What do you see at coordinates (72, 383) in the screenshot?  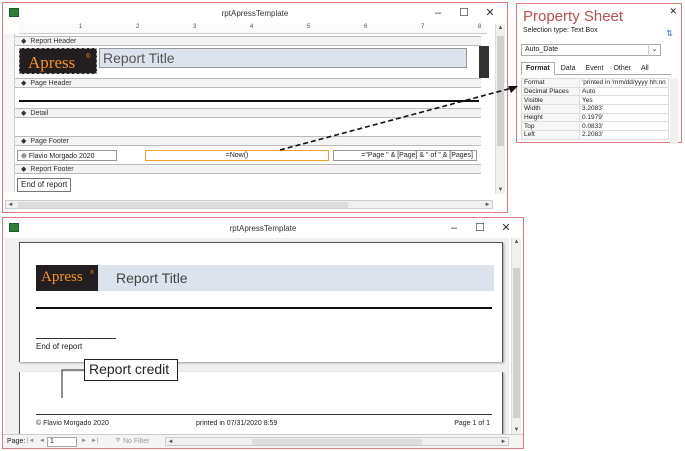 I see `callout-pointer-icon` at bounding box center [72, 383].